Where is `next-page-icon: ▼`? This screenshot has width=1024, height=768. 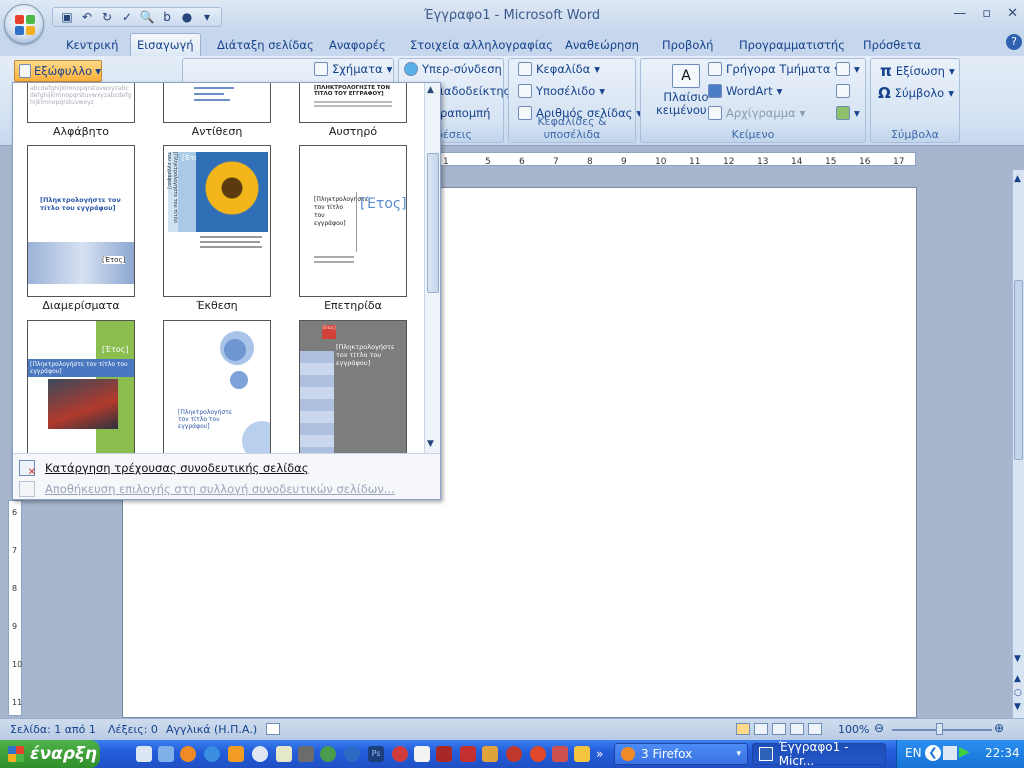
next-page-icon: ▼ is located at coordinates (1017, 707).